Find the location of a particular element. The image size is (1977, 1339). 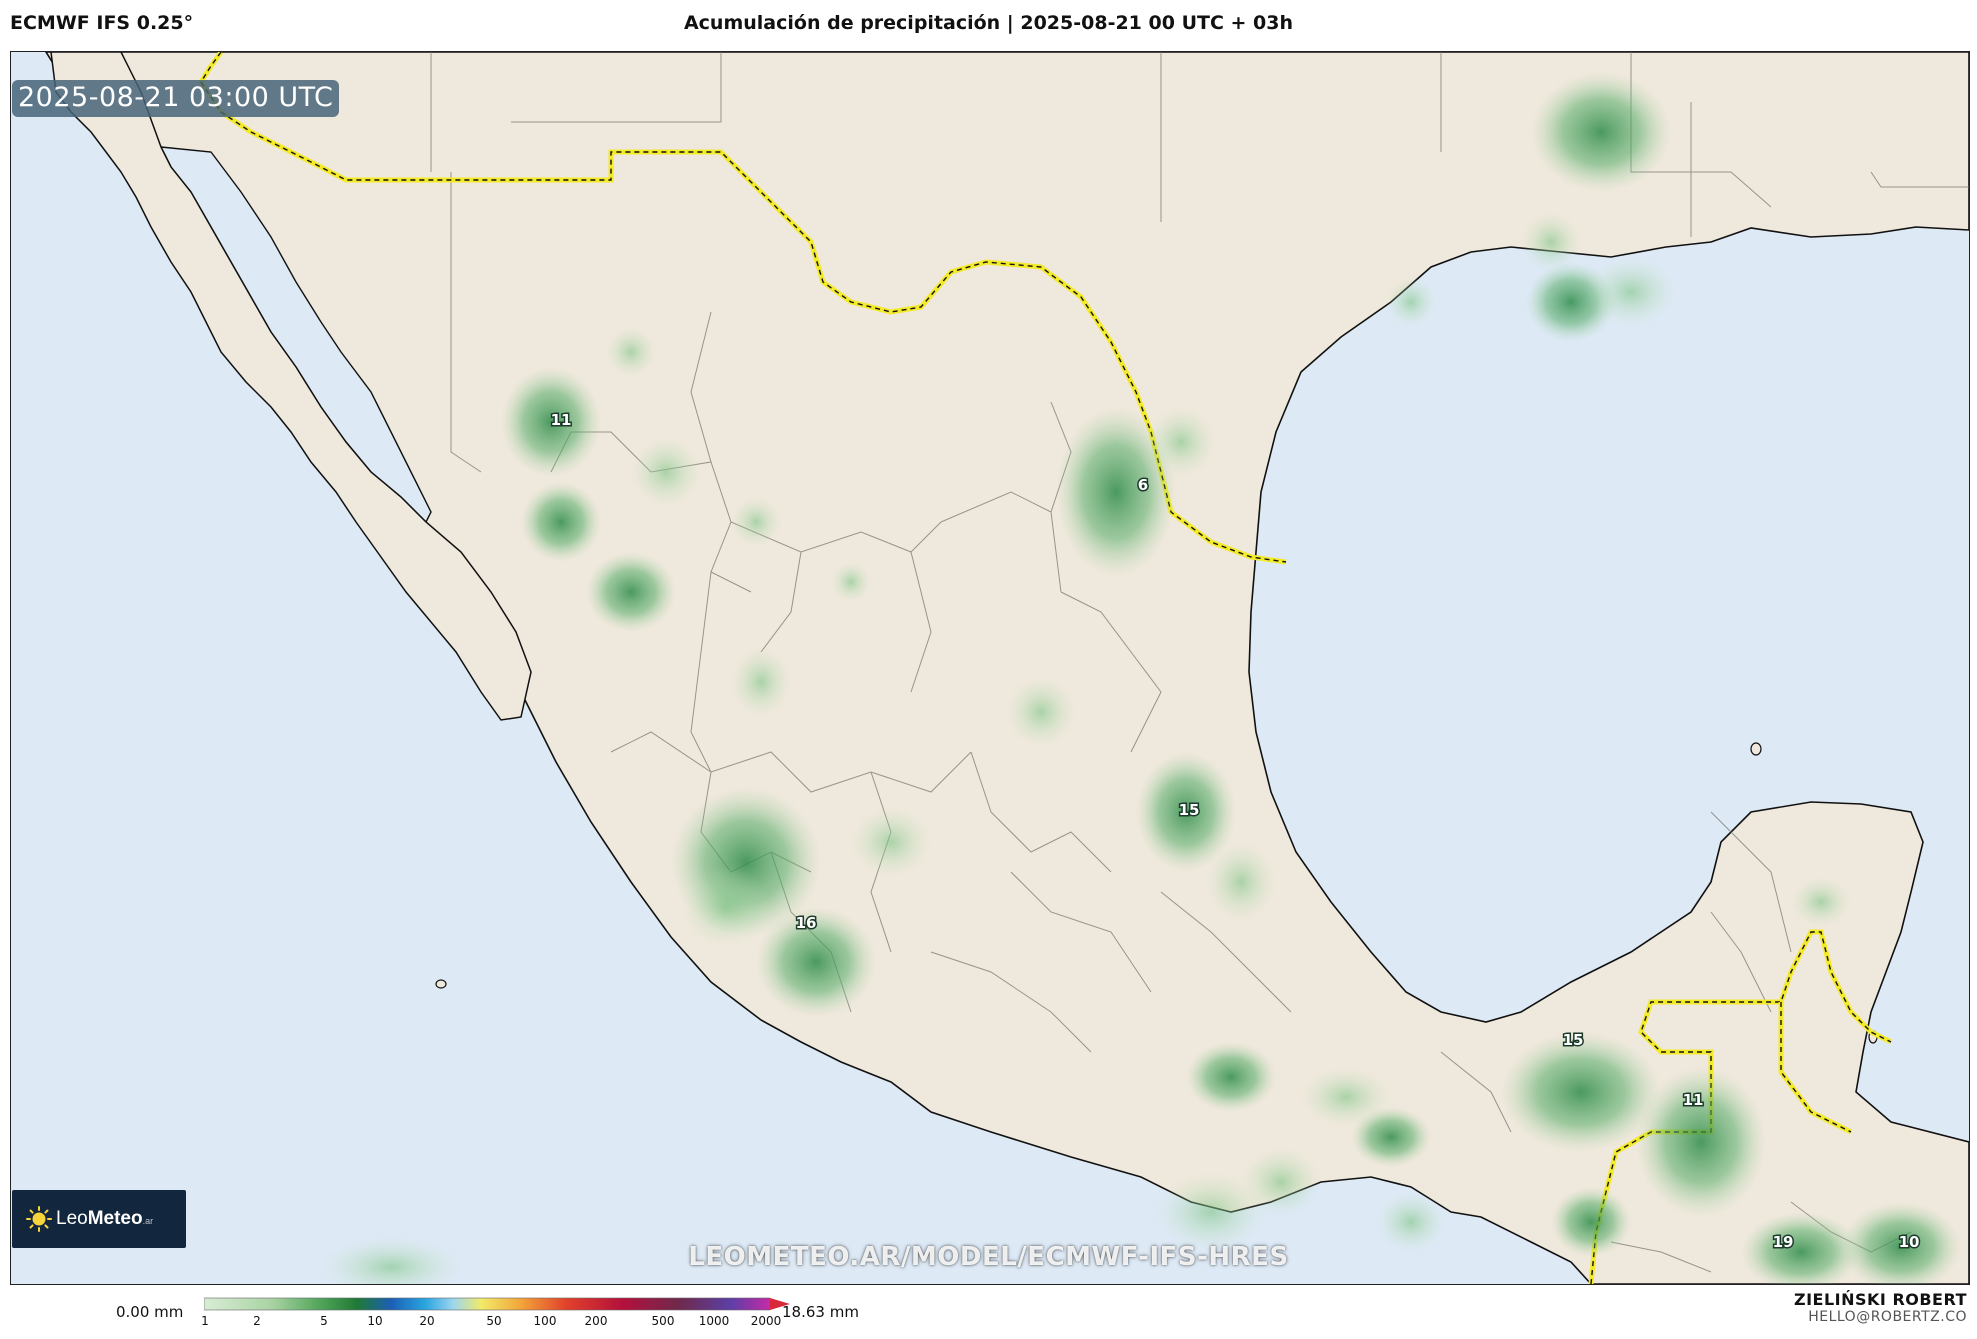

valid-time-badge: 2025-08-21 03:00 UTC is located at coordinates (176, 98).